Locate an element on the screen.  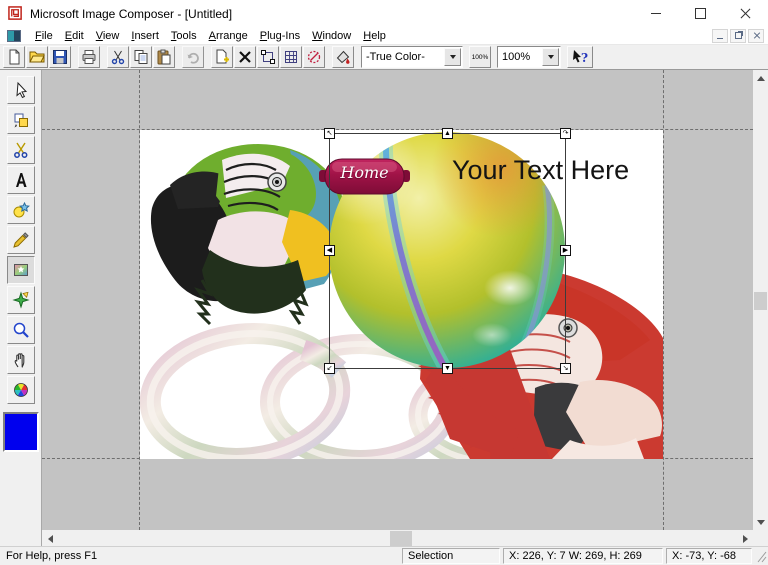
menu-arrange: Arrange is located at coordinates (228, 36).